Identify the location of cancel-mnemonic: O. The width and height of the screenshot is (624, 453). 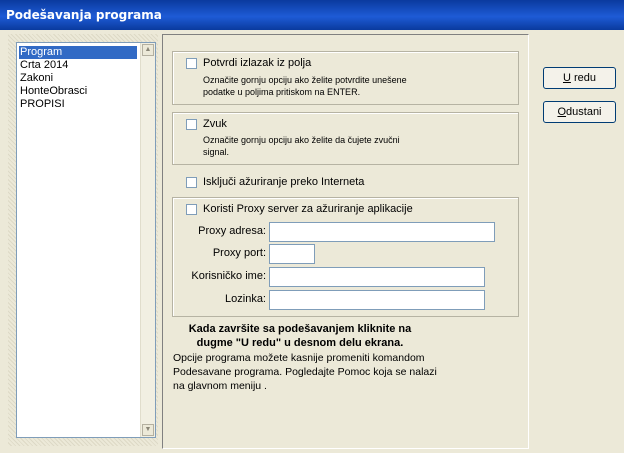
(562, 112).